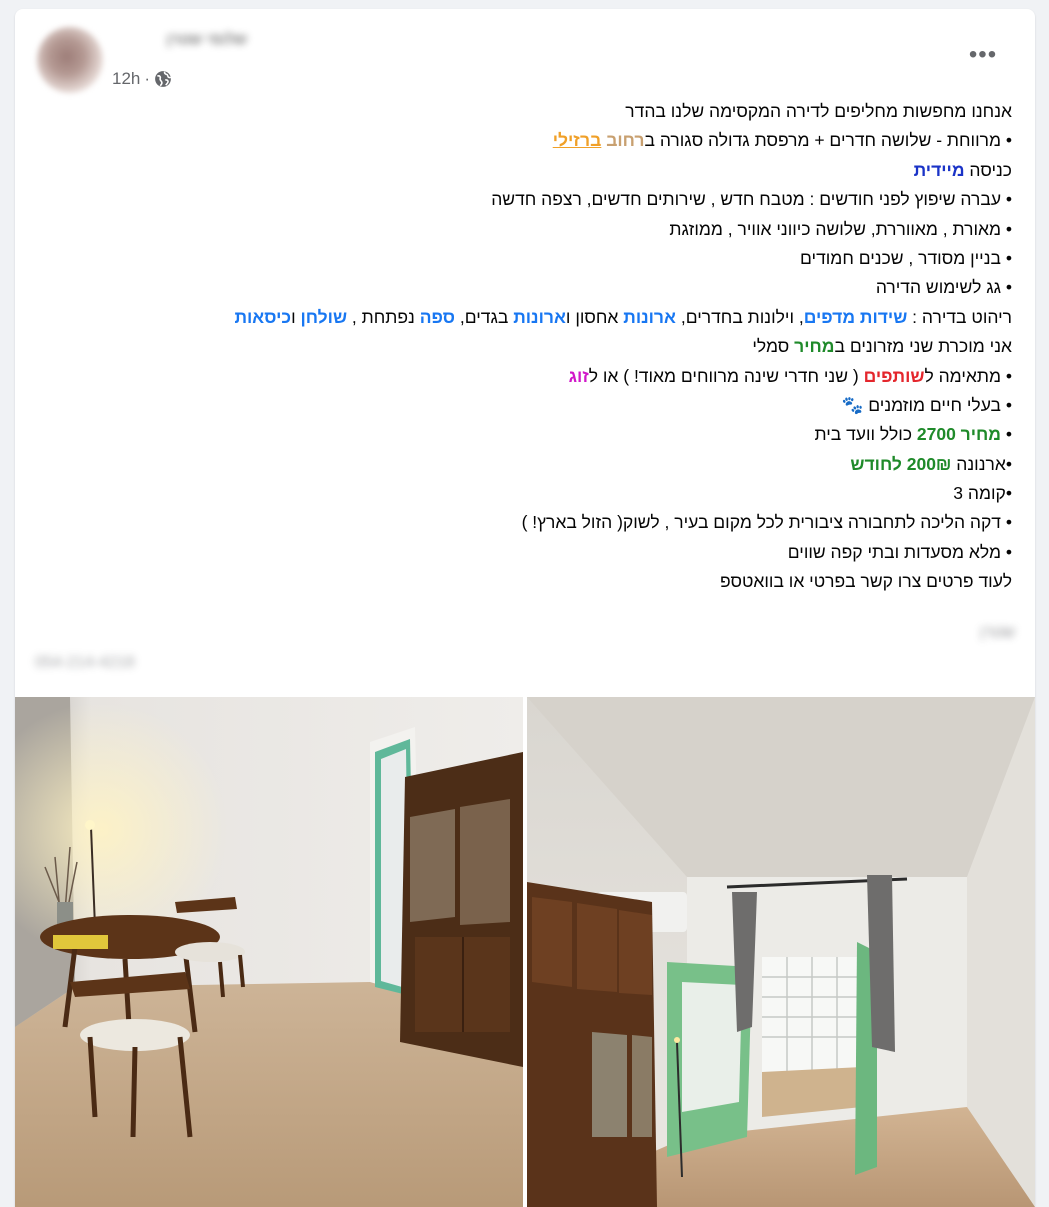  Describe the element at coordinates (899, 551) in the screenshot. I see `text-line-16: • מלא מסעדות ובתי קפה שווים` at that location.